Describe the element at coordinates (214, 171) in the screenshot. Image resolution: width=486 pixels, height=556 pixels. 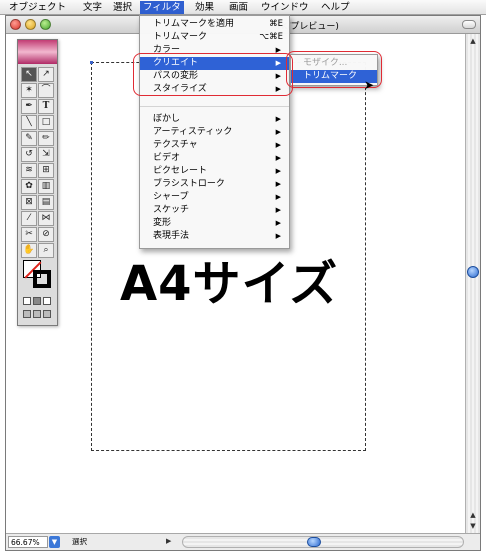
I see `menu-item-pixelate: ピクセレート ▶` at that location.